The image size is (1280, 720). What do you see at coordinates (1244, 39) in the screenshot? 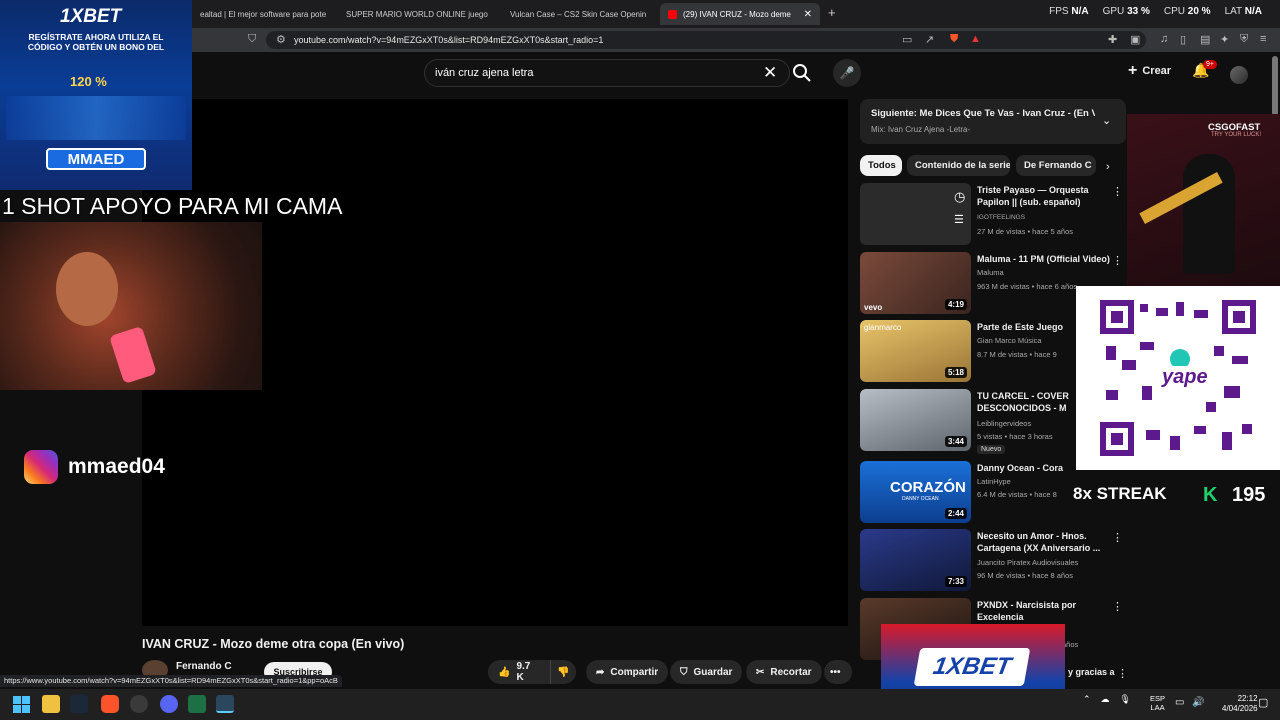
I see `vpn-icon: ⛨` at bounding box center [1244, 39].